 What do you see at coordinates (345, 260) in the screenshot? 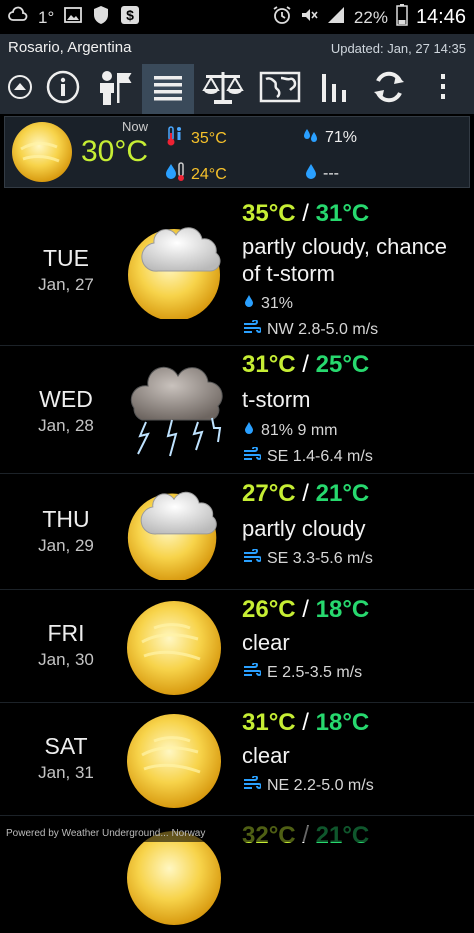
I see `condition-text: partly cloudy, chance of t-storm` at bounding box center [345, 260].